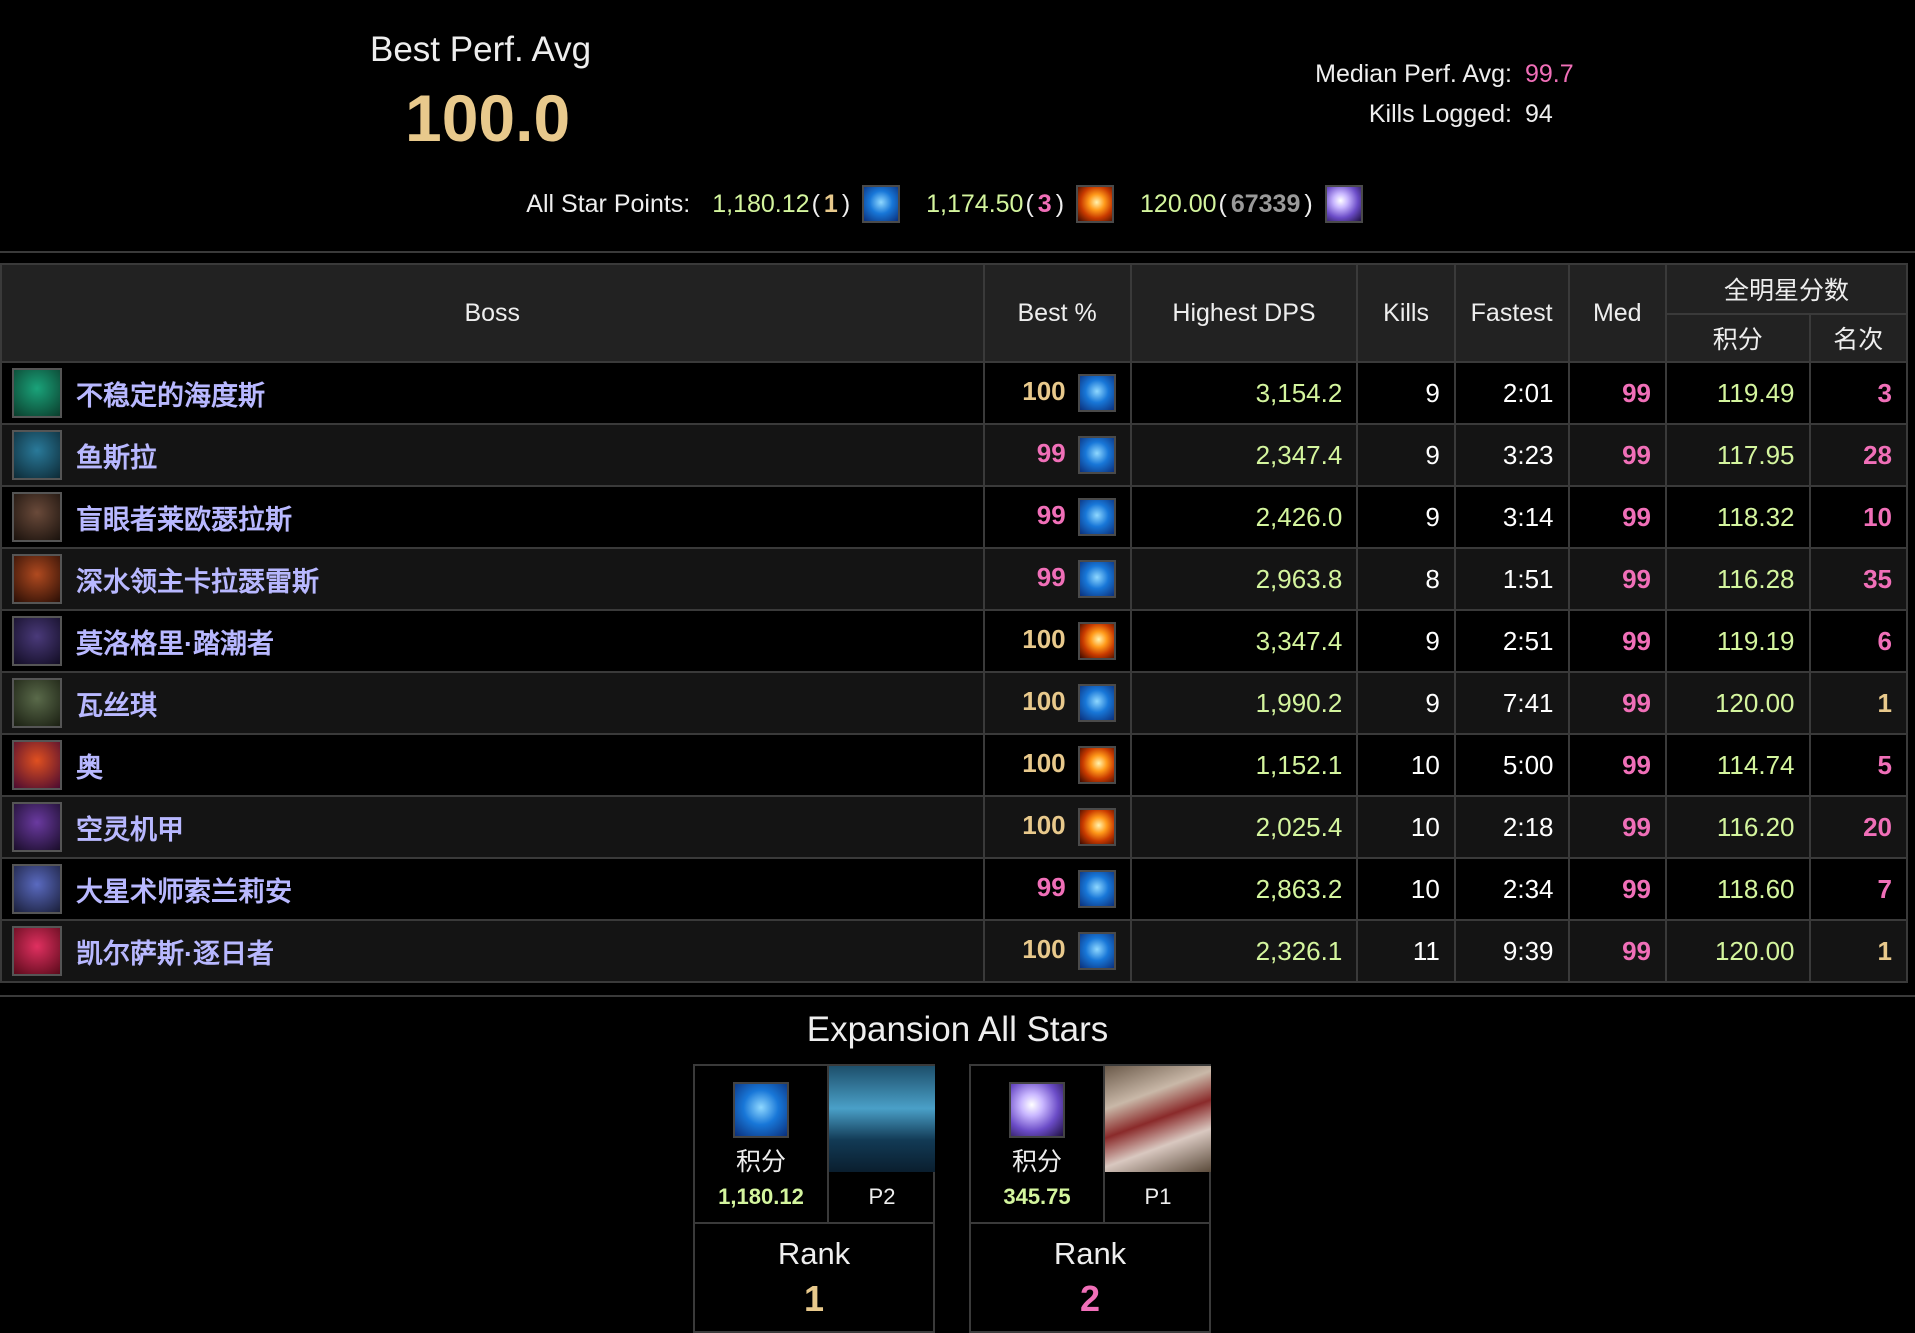 This screenshot has height=1333, width=1915. Describe the element at coordinates (1244, 951) in the screenshot. I see `highest-dps: 2,326.1` at that location.